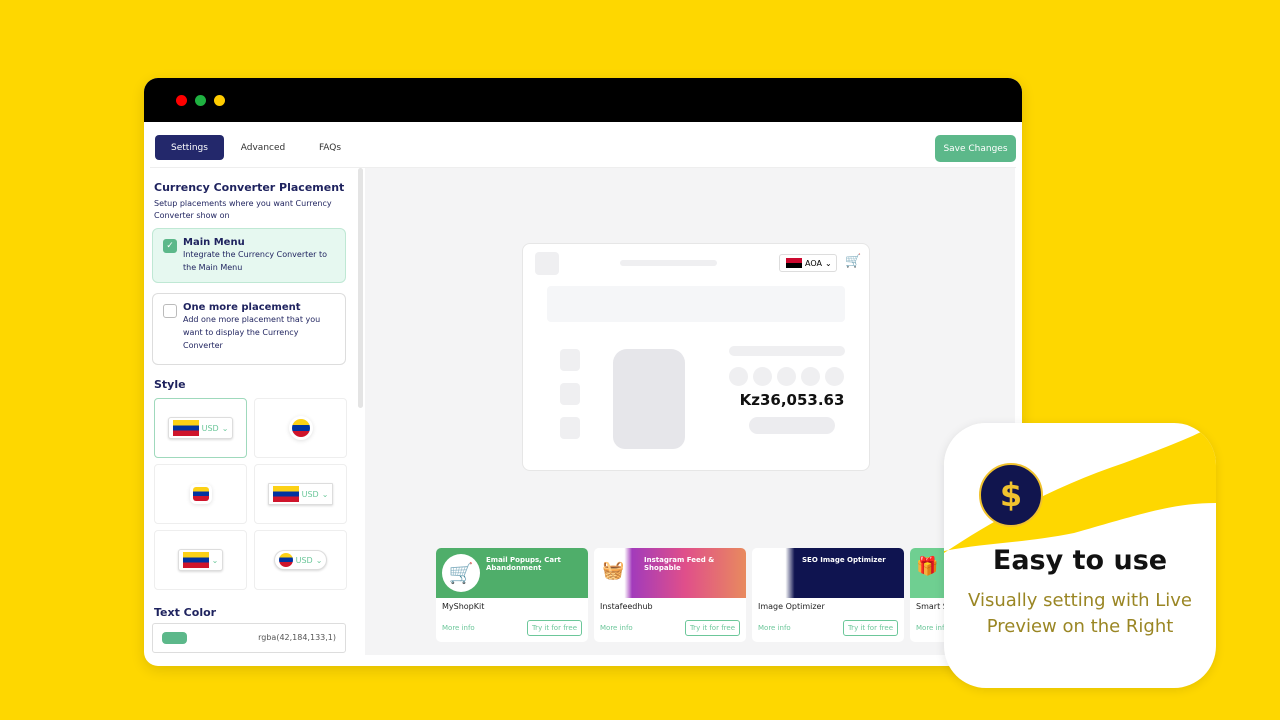 The height and width of the screenshot is (720, 1280). I want to click on app-name: Instafeedhub, so click(626, 606).